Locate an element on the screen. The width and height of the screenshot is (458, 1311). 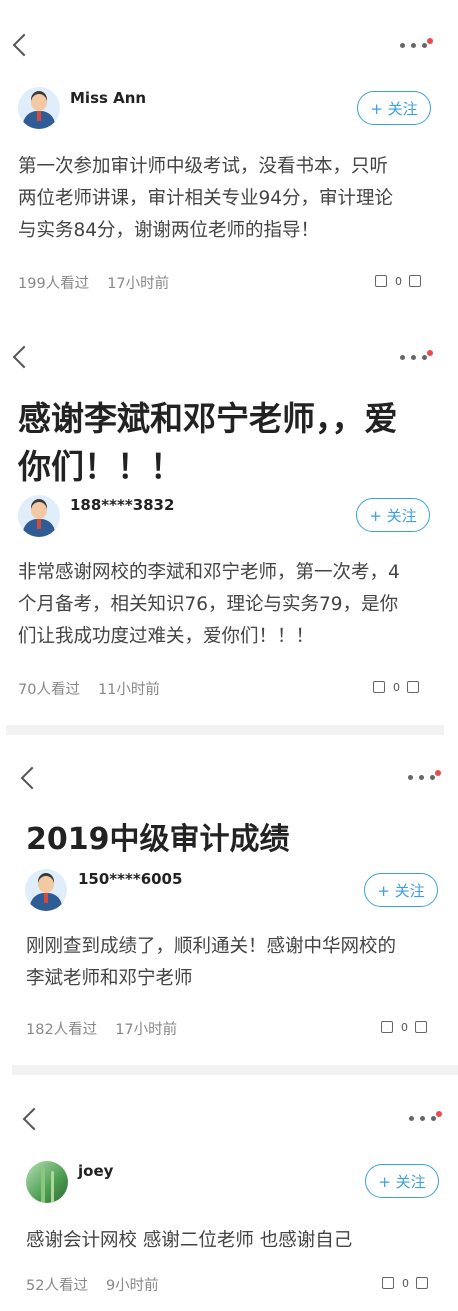
post-meta: 199人看过 17小时前 is located at coordinates (93, 282).